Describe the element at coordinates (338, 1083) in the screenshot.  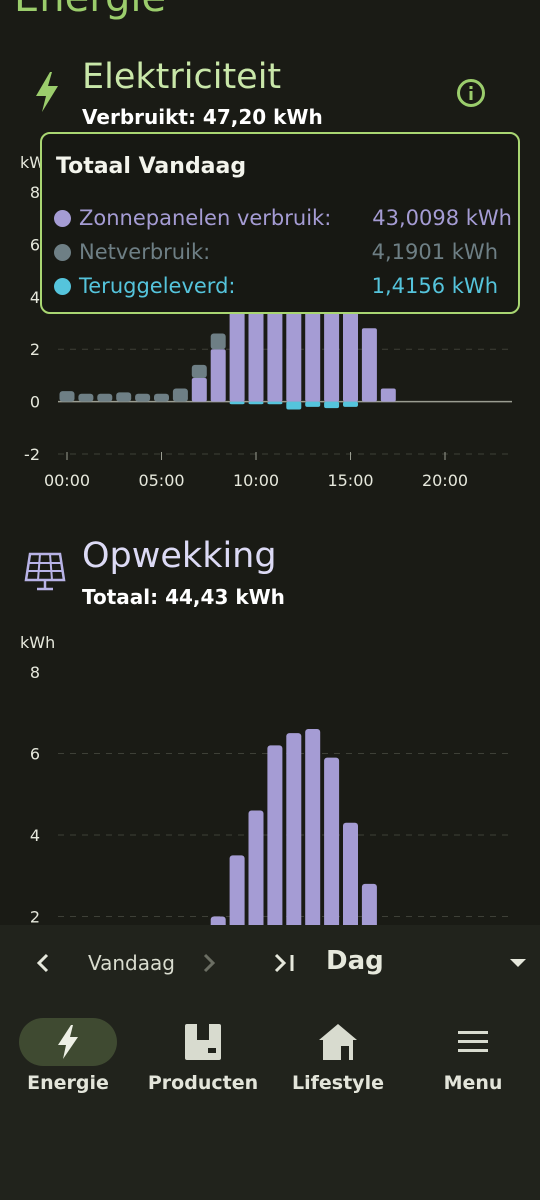
I see `nav-label: Lifestyle` at that location.